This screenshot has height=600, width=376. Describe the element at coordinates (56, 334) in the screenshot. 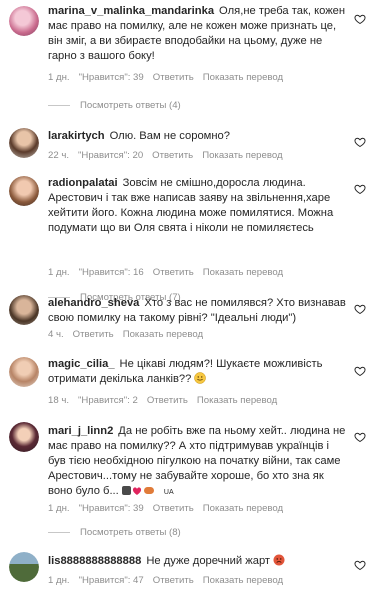

I see `comment-time: 4 ч.` at that location.